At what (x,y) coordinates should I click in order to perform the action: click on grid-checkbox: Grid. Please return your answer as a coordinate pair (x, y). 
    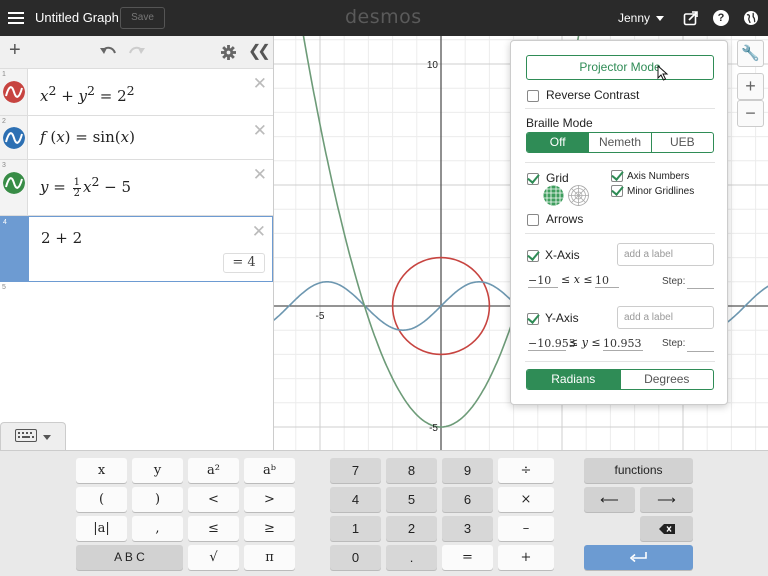
    Looking at the image, I should click on (548, 178).